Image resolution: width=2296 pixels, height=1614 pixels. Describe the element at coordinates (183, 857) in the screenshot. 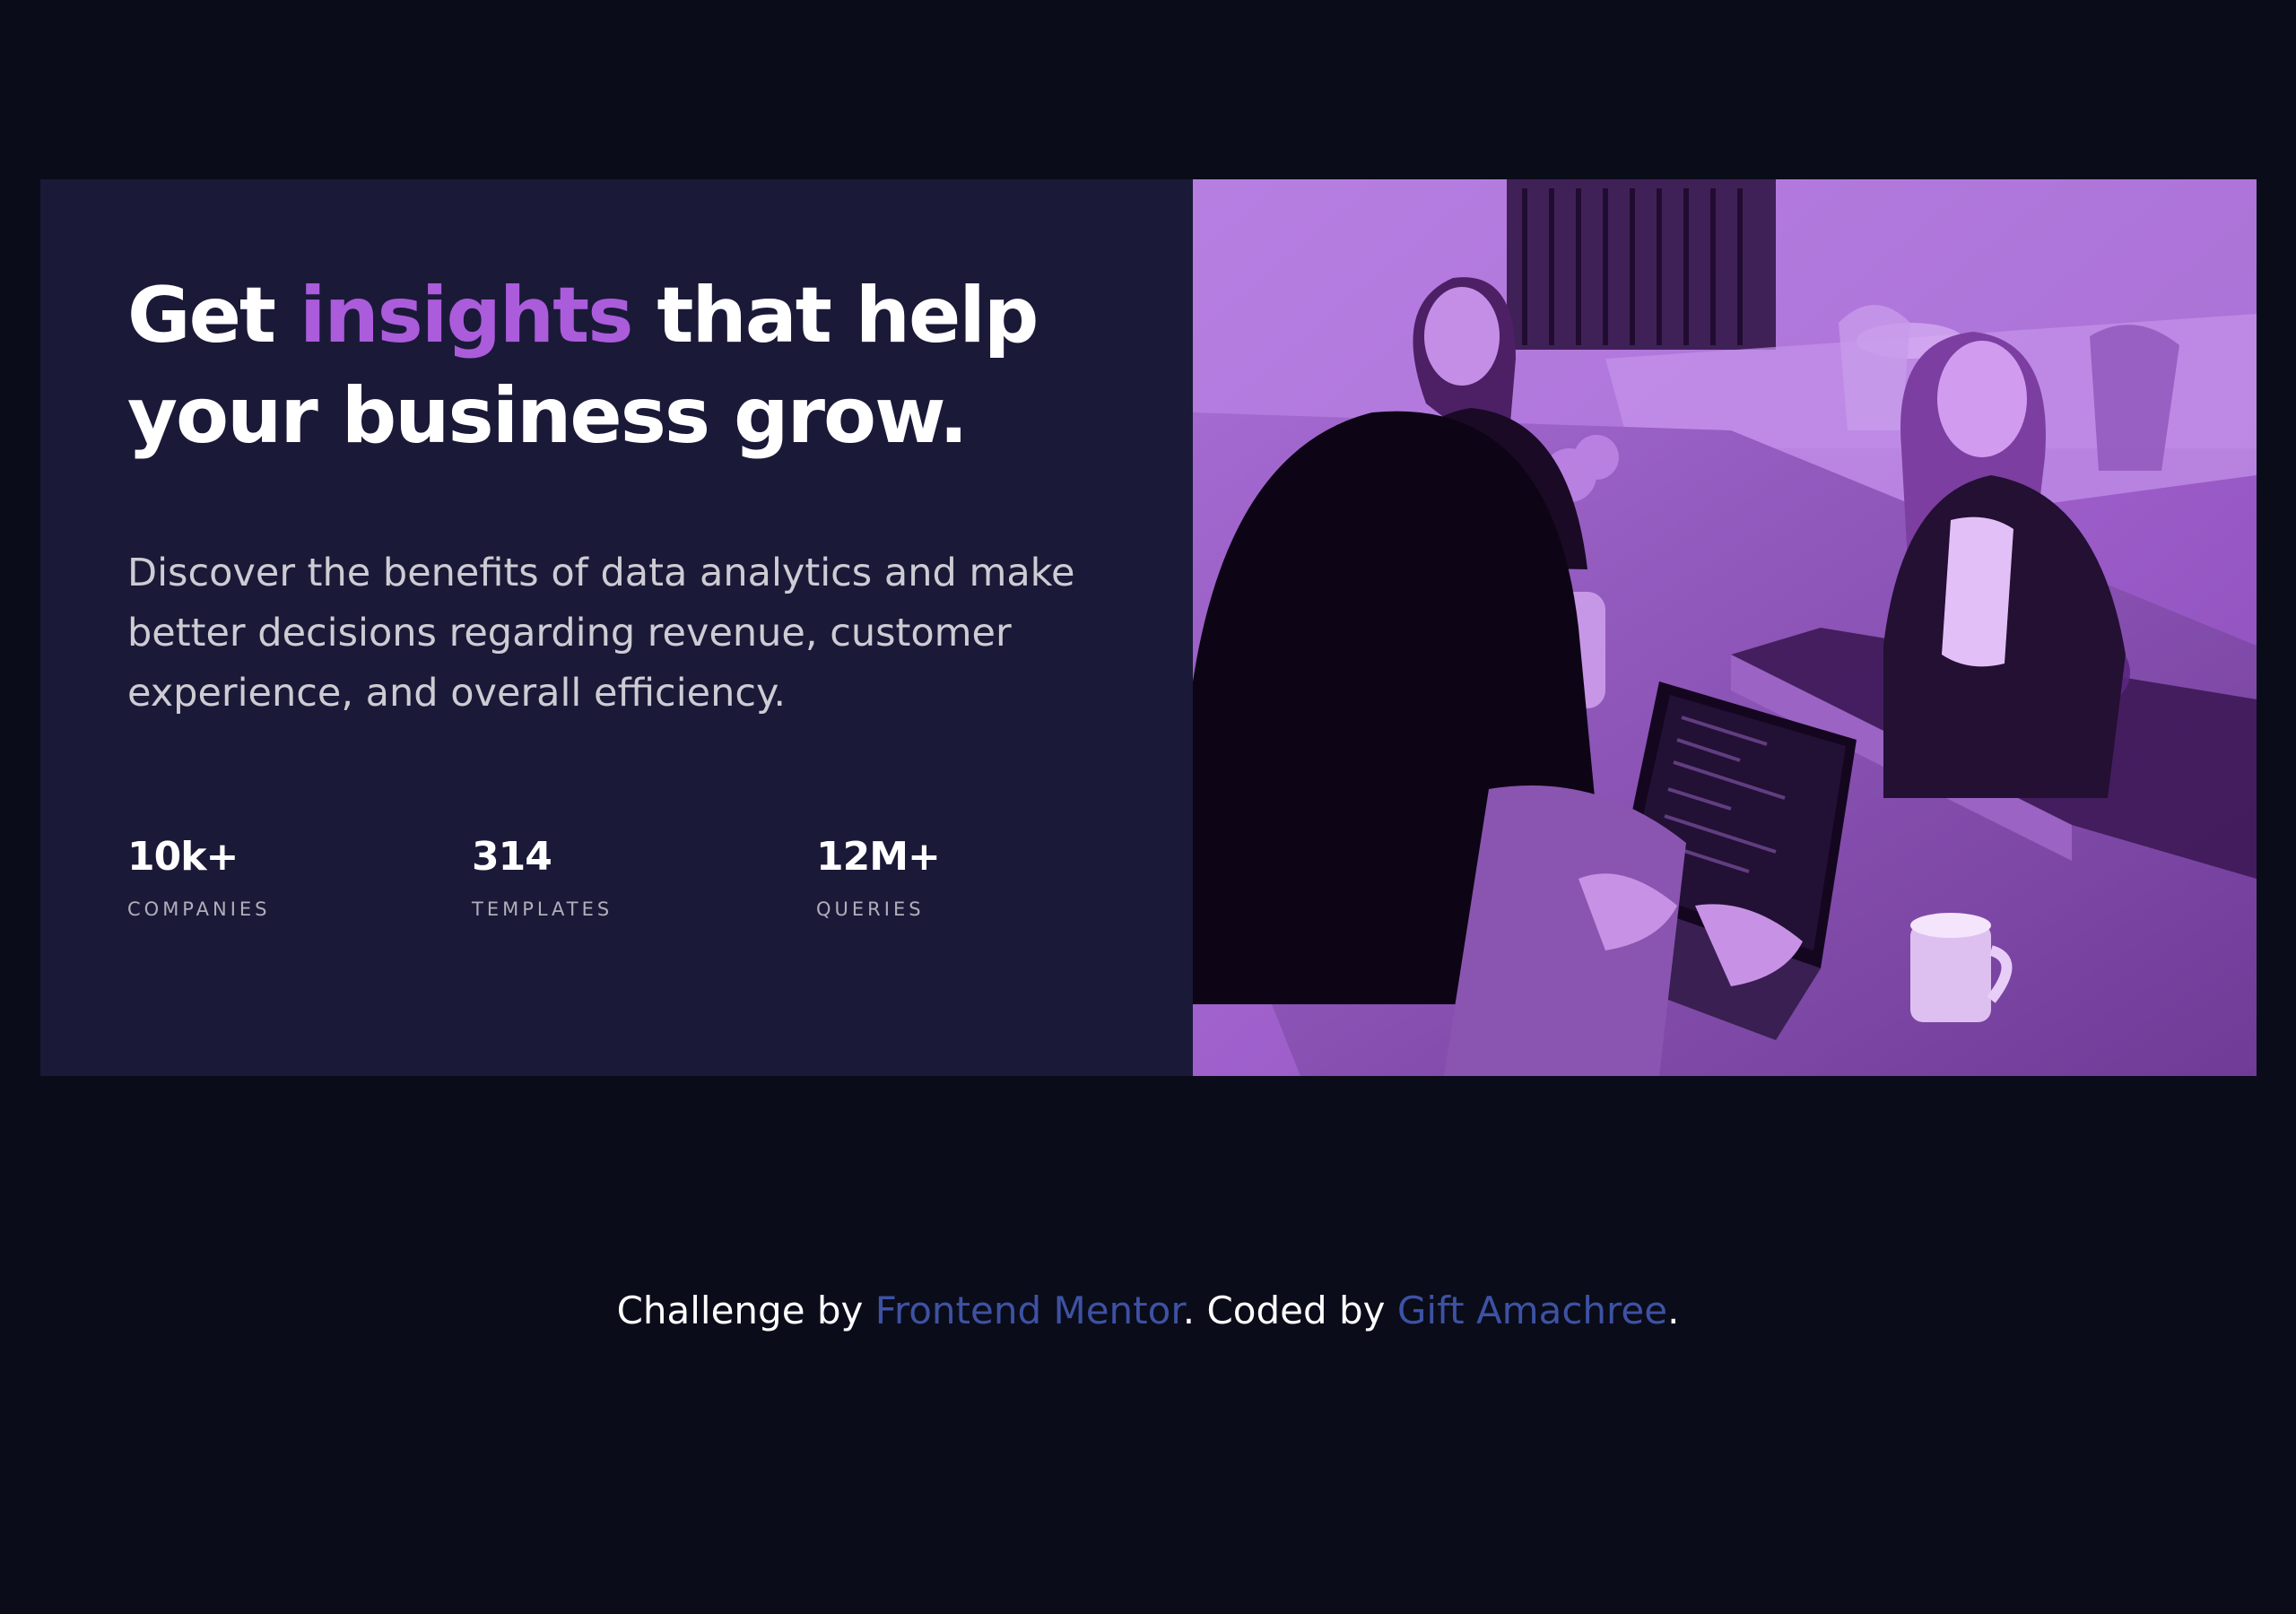

I see `stat-value: 10k+` at that location.